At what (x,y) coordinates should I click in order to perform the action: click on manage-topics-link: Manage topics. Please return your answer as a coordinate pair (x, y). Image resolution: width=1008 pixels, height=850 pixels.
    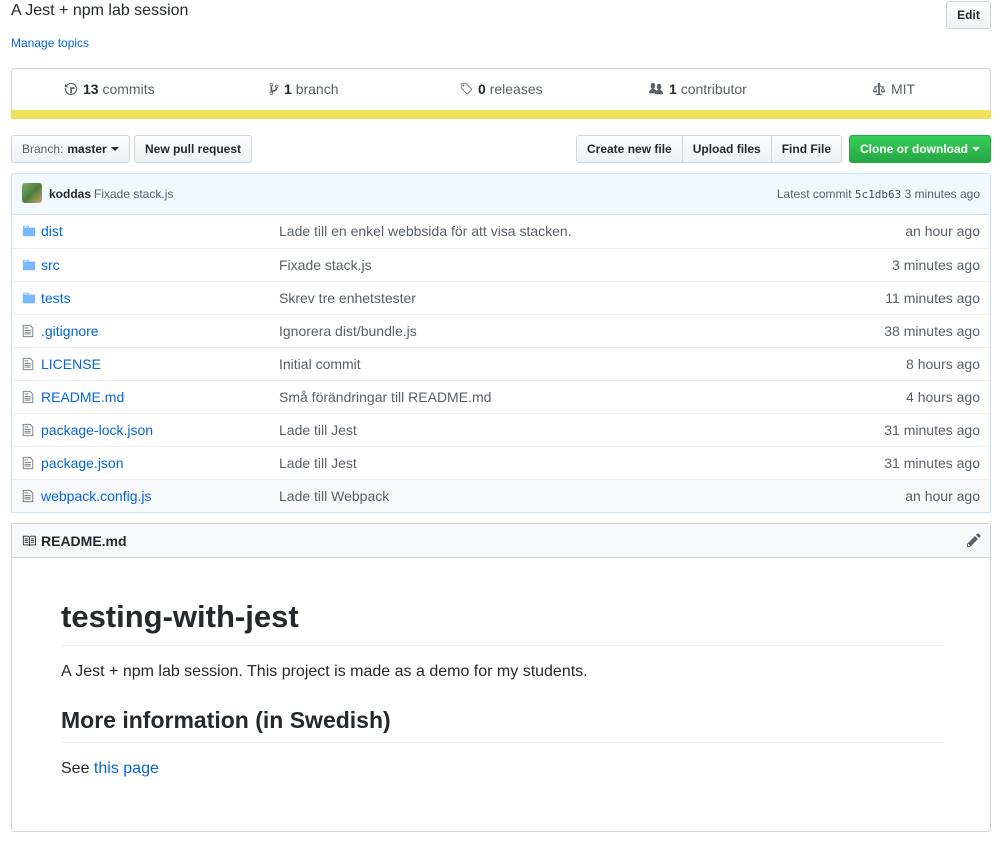
    Looking at the image, I should click on (50, 43).